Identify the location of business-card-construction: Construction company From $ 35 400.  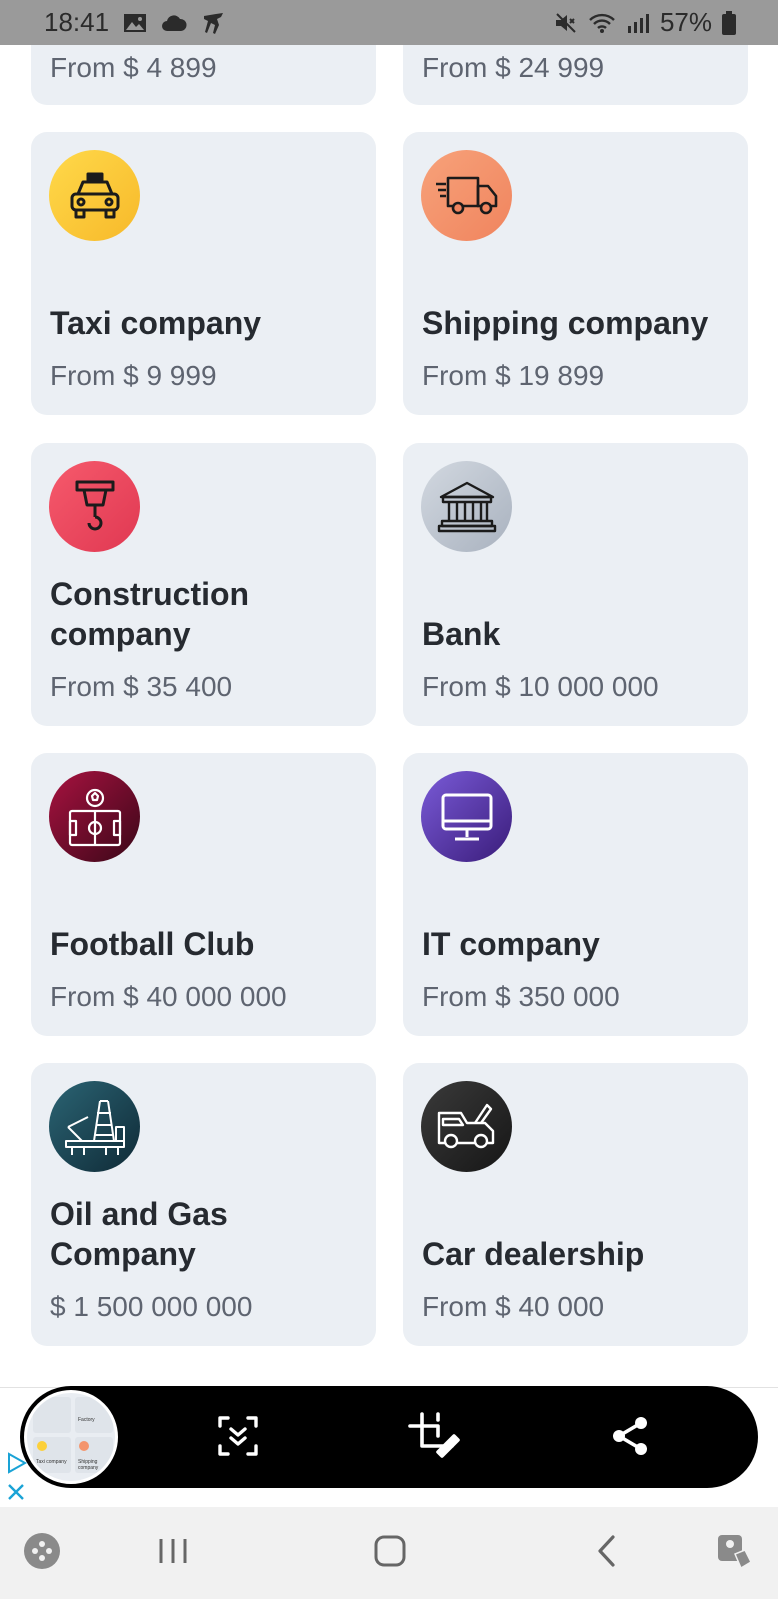
(203, 584).